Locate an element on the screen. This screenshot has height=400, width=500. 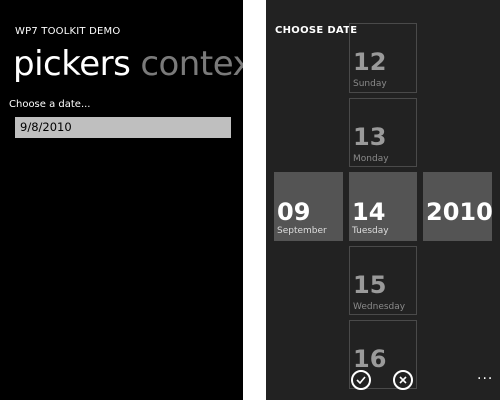
day-tile-13: 13 Monday is located at coordinates (383, 132).